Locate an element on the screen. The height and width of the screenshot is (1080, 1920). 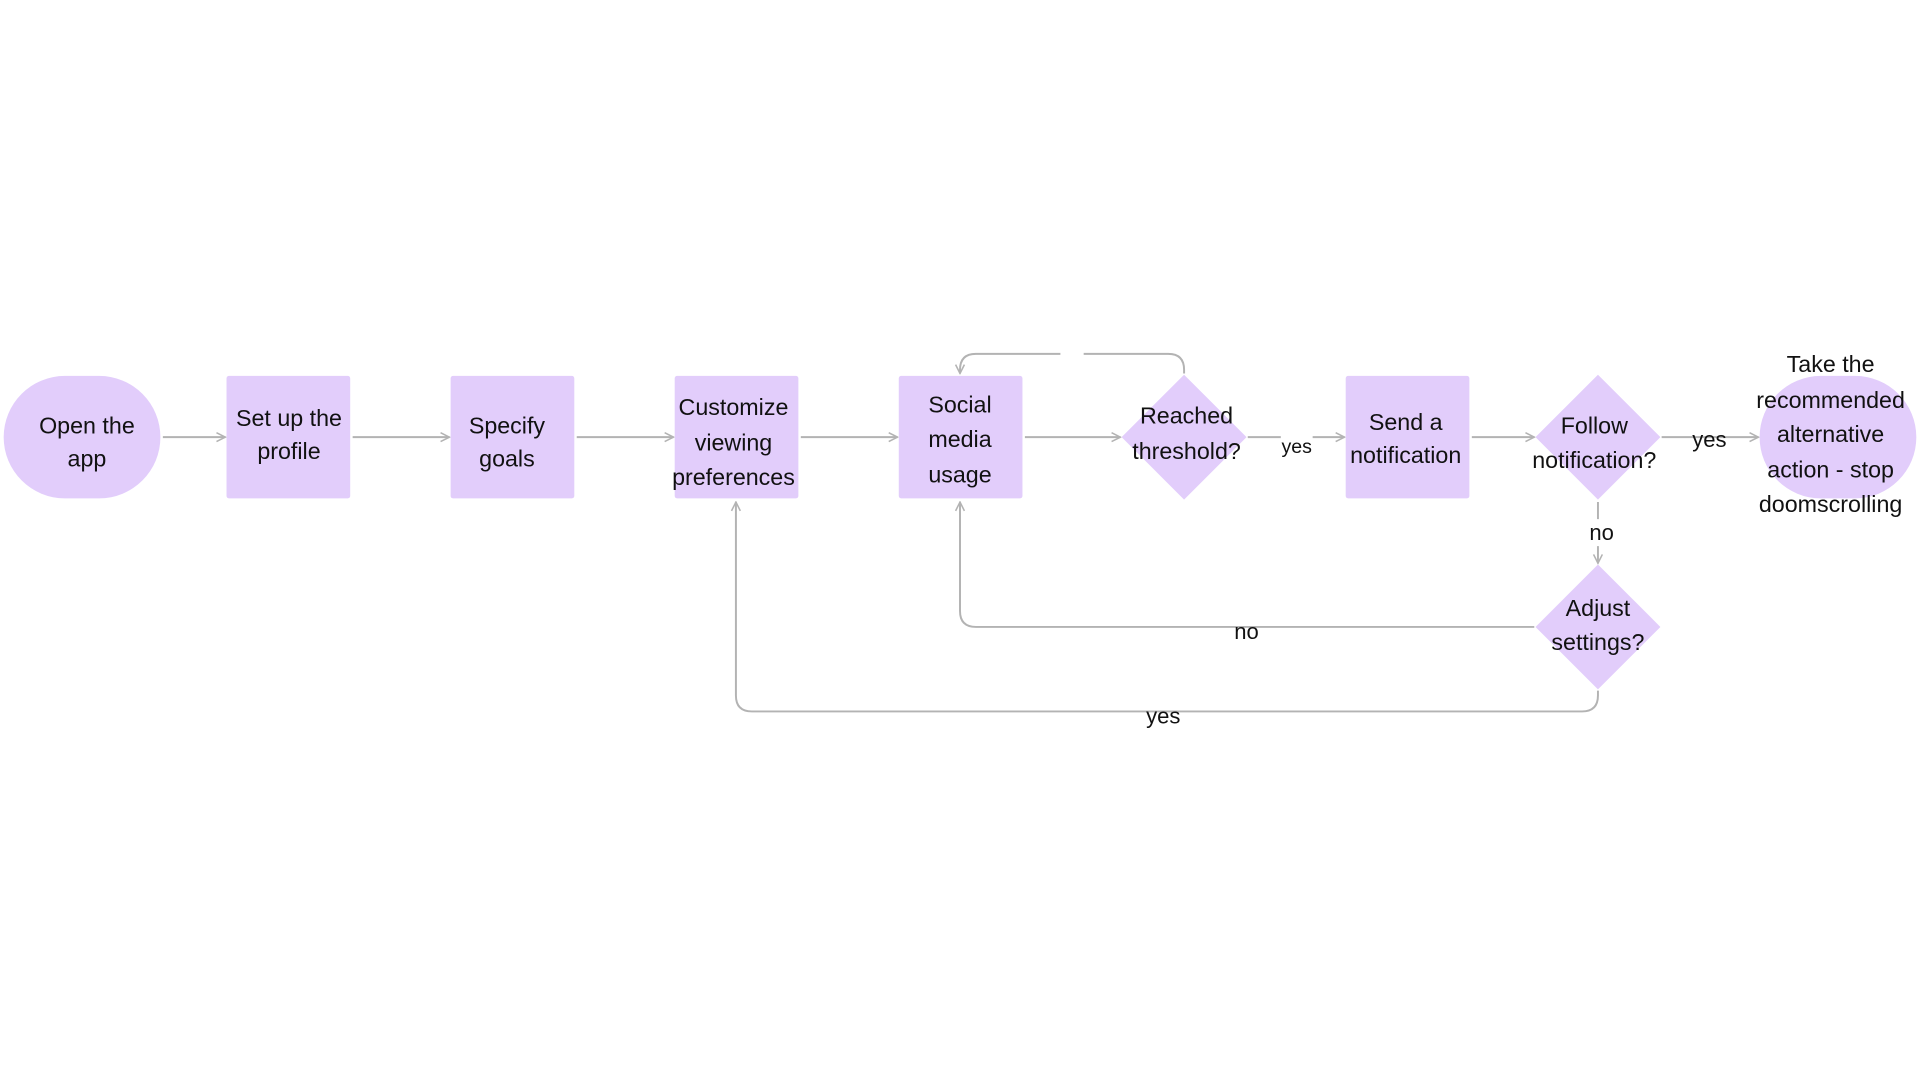
node-customize: Customize viewing preferences is located at coordinates (735, 437).